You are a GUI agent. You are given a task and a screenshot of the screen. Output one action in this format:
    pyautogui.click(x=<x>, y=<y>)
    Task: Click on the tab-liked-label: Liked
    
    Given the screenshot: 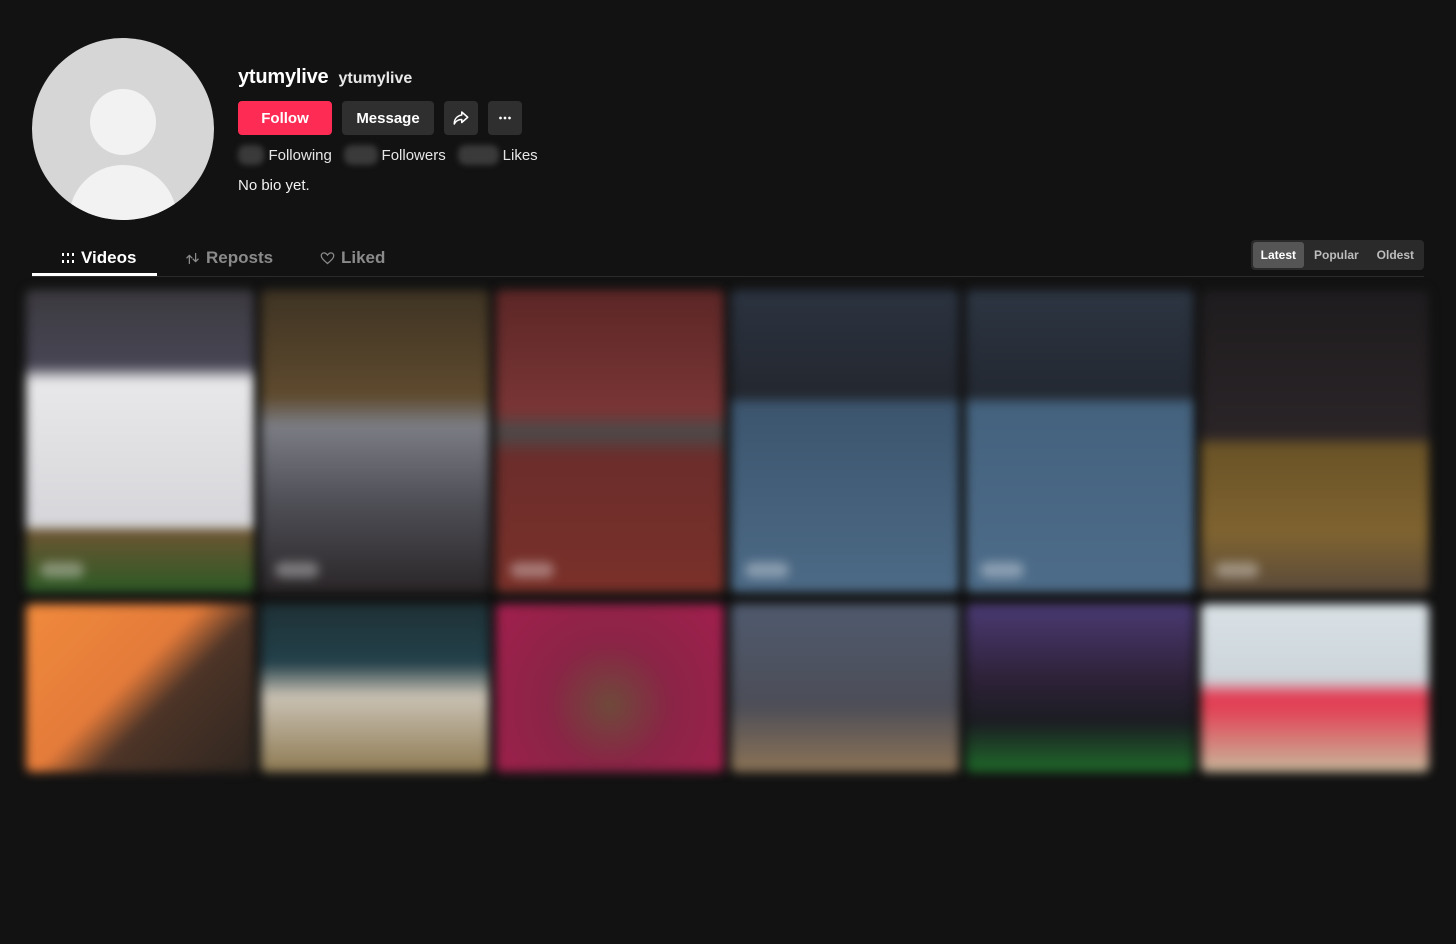 What is the action you would take?
    pyautogui.click(x=363, y=257)
    